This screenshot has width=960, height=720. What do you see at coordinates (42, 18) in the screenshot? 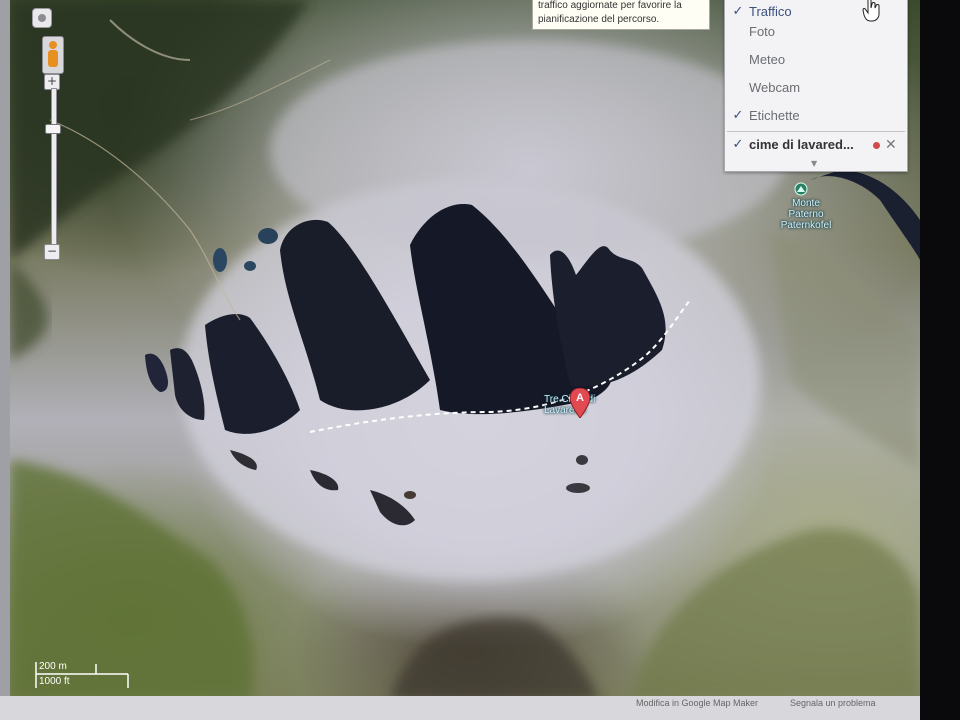
I see `pan-control-icon` at bounding box center [42, 18].